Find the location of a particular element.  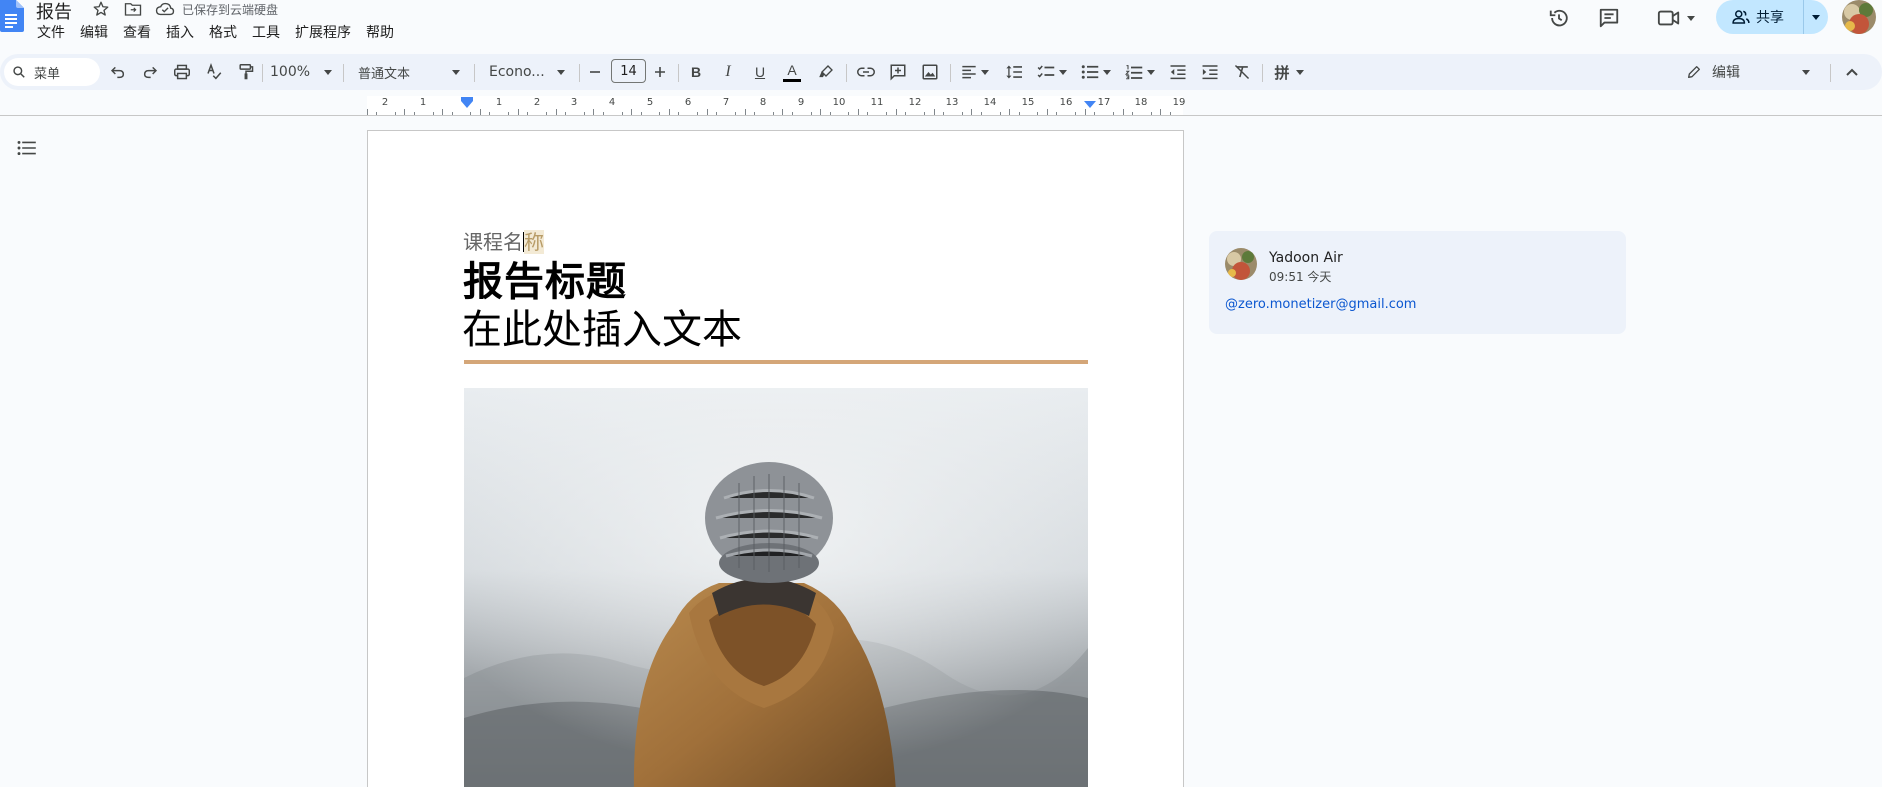

insert-image-button is located at coordinates (930, 72).